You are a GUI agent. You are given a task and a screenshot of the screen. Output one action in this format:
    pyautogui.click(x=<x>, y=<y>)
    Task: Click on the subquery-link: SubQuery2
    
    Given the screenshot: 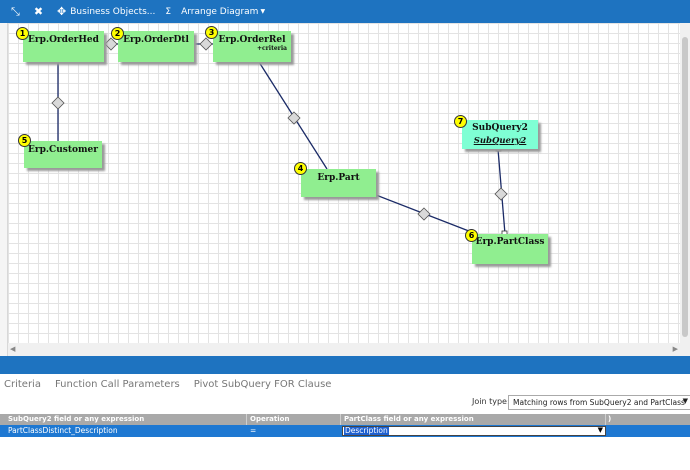 What is the action you would take?
    pyautogui.click(x=500, y=141)
    